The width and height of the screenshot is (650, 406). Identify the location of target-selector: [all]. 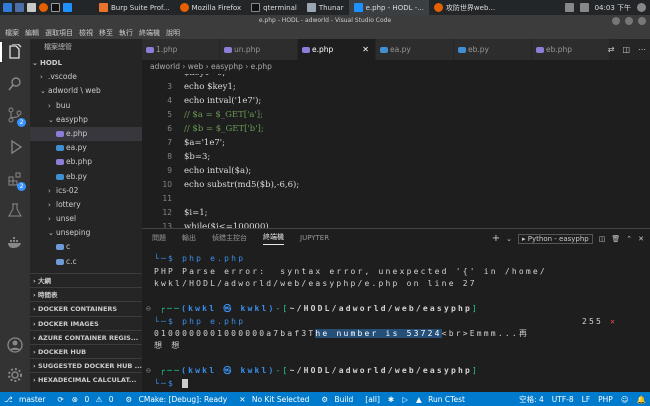
(372, 399).